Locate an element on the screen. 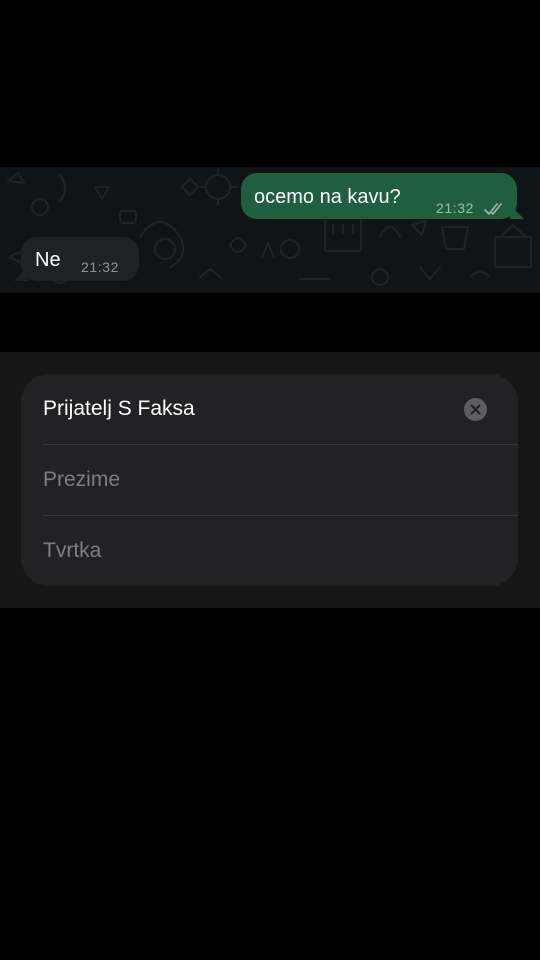 Image resolution: width=540 pixels, height=960 pixels. double-check-icon is located at coordinates (493, 209).